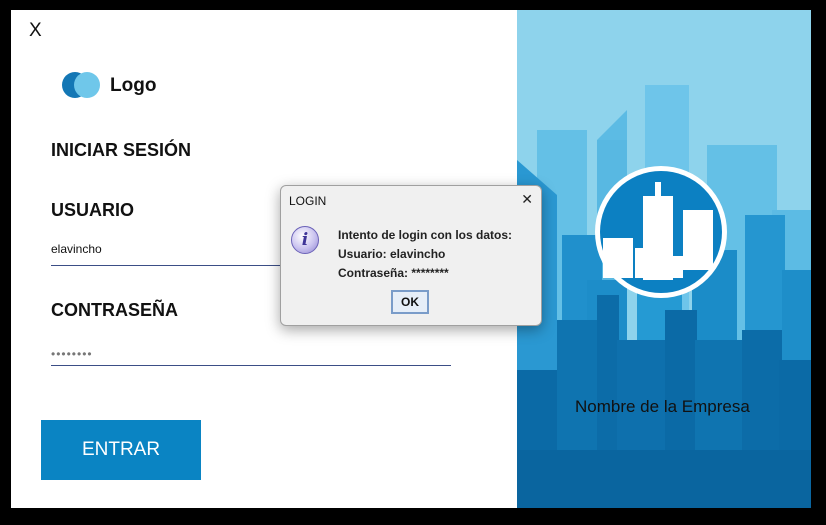 This screenshot has height=525, width=826. What do you see at coordinates (305, 240) in the screenshot?
I see `info-icon: i` at bounding box center [305, 240].